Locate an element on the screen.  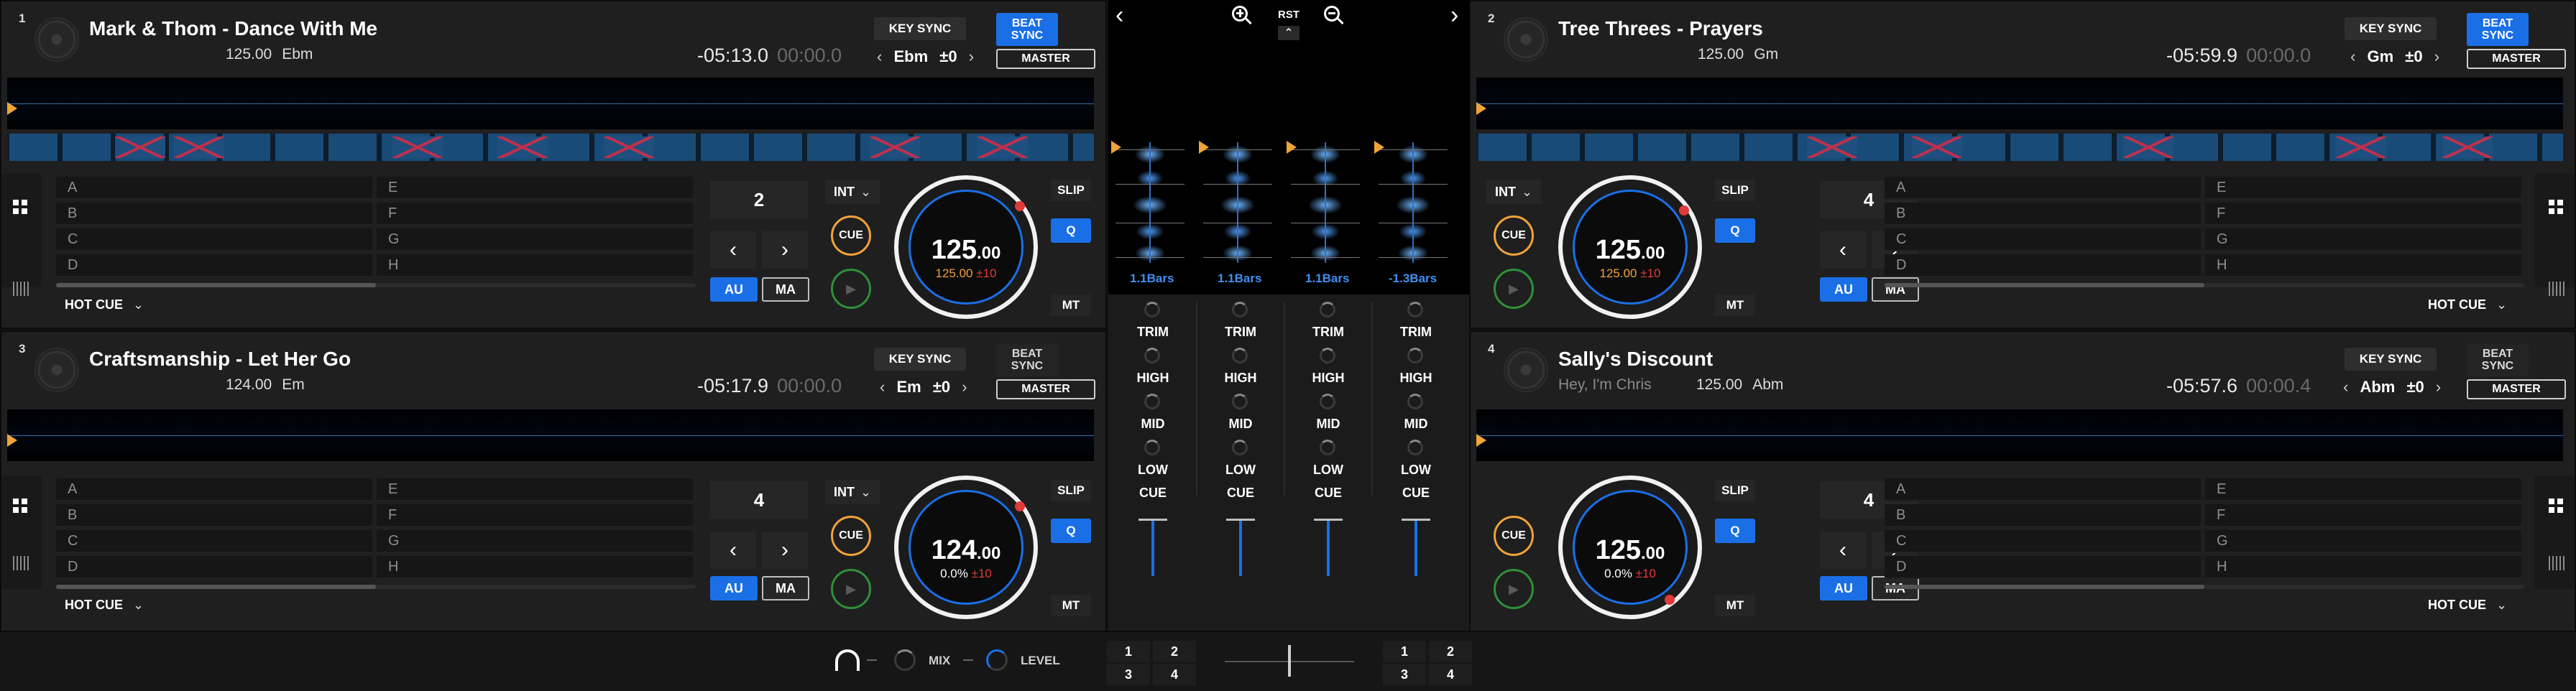
crossfader-left-ch-2: 2 is located at coordinates (1174, 651).